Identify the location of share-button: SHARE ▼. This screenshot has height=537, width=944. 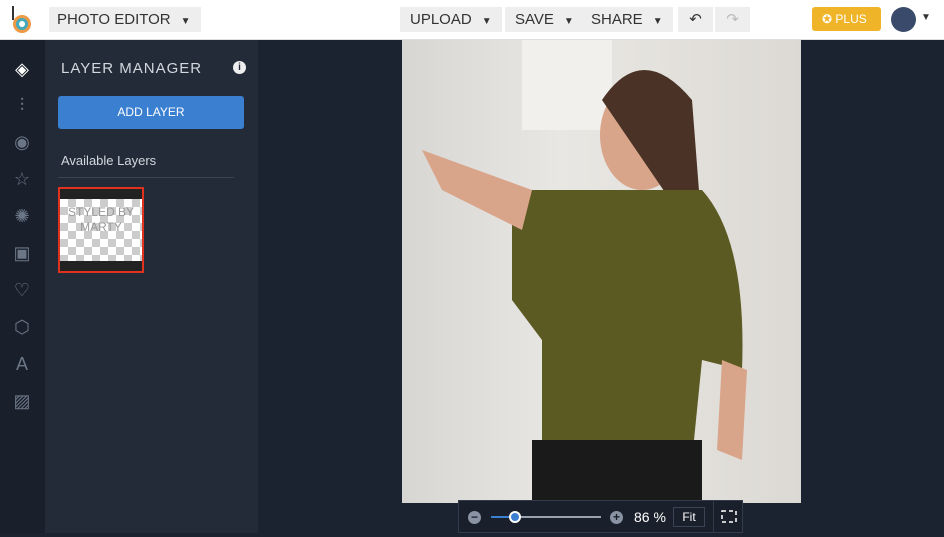
(627, 19).